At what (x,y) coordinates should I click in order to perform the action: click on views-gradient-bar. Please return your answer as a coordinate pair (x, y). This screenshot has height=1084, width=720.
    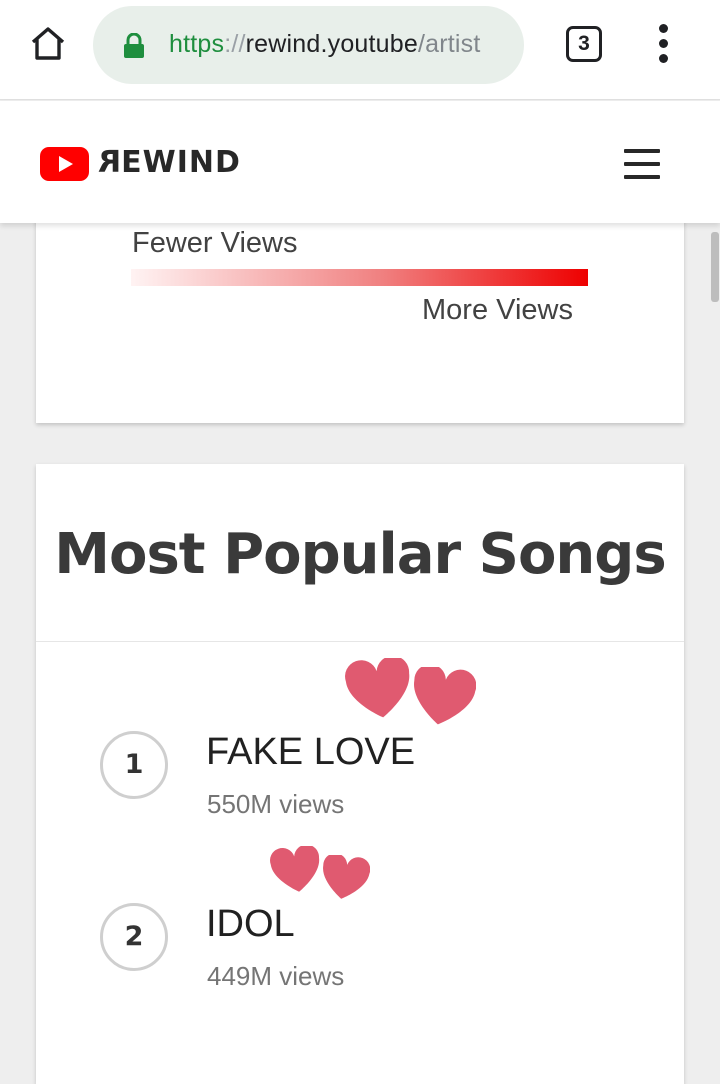
    Looking at the image, I should click on (359, 277).